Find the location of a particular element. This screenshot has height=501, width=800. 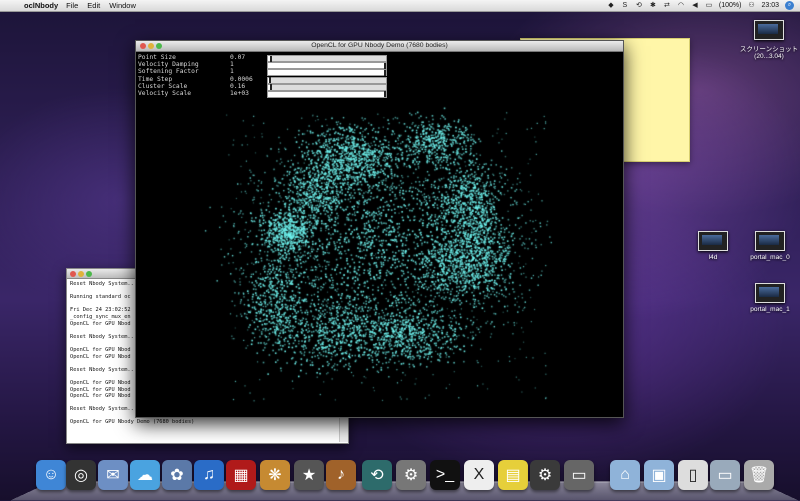

x11-icon: X is located at coordinates (479, 475).